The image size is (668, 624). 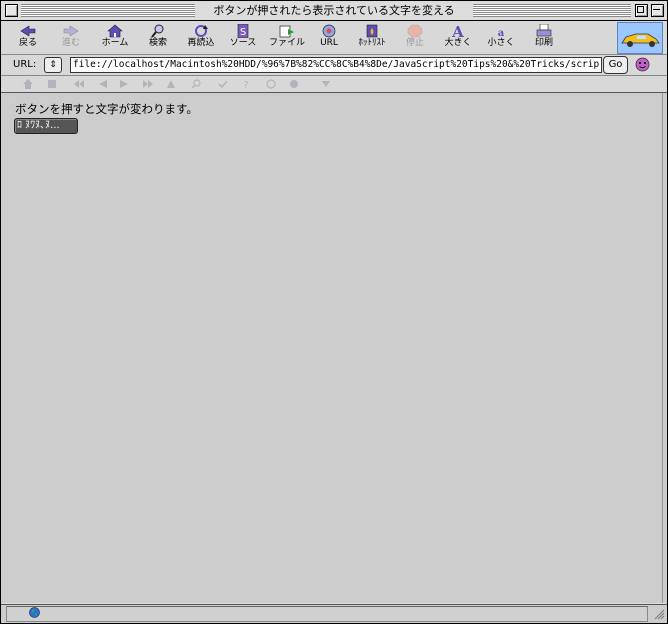 What do you see at coordinates (103, 84) in the screenshot?
I see `nav-previous-icon` at bounding box center [103, 84].